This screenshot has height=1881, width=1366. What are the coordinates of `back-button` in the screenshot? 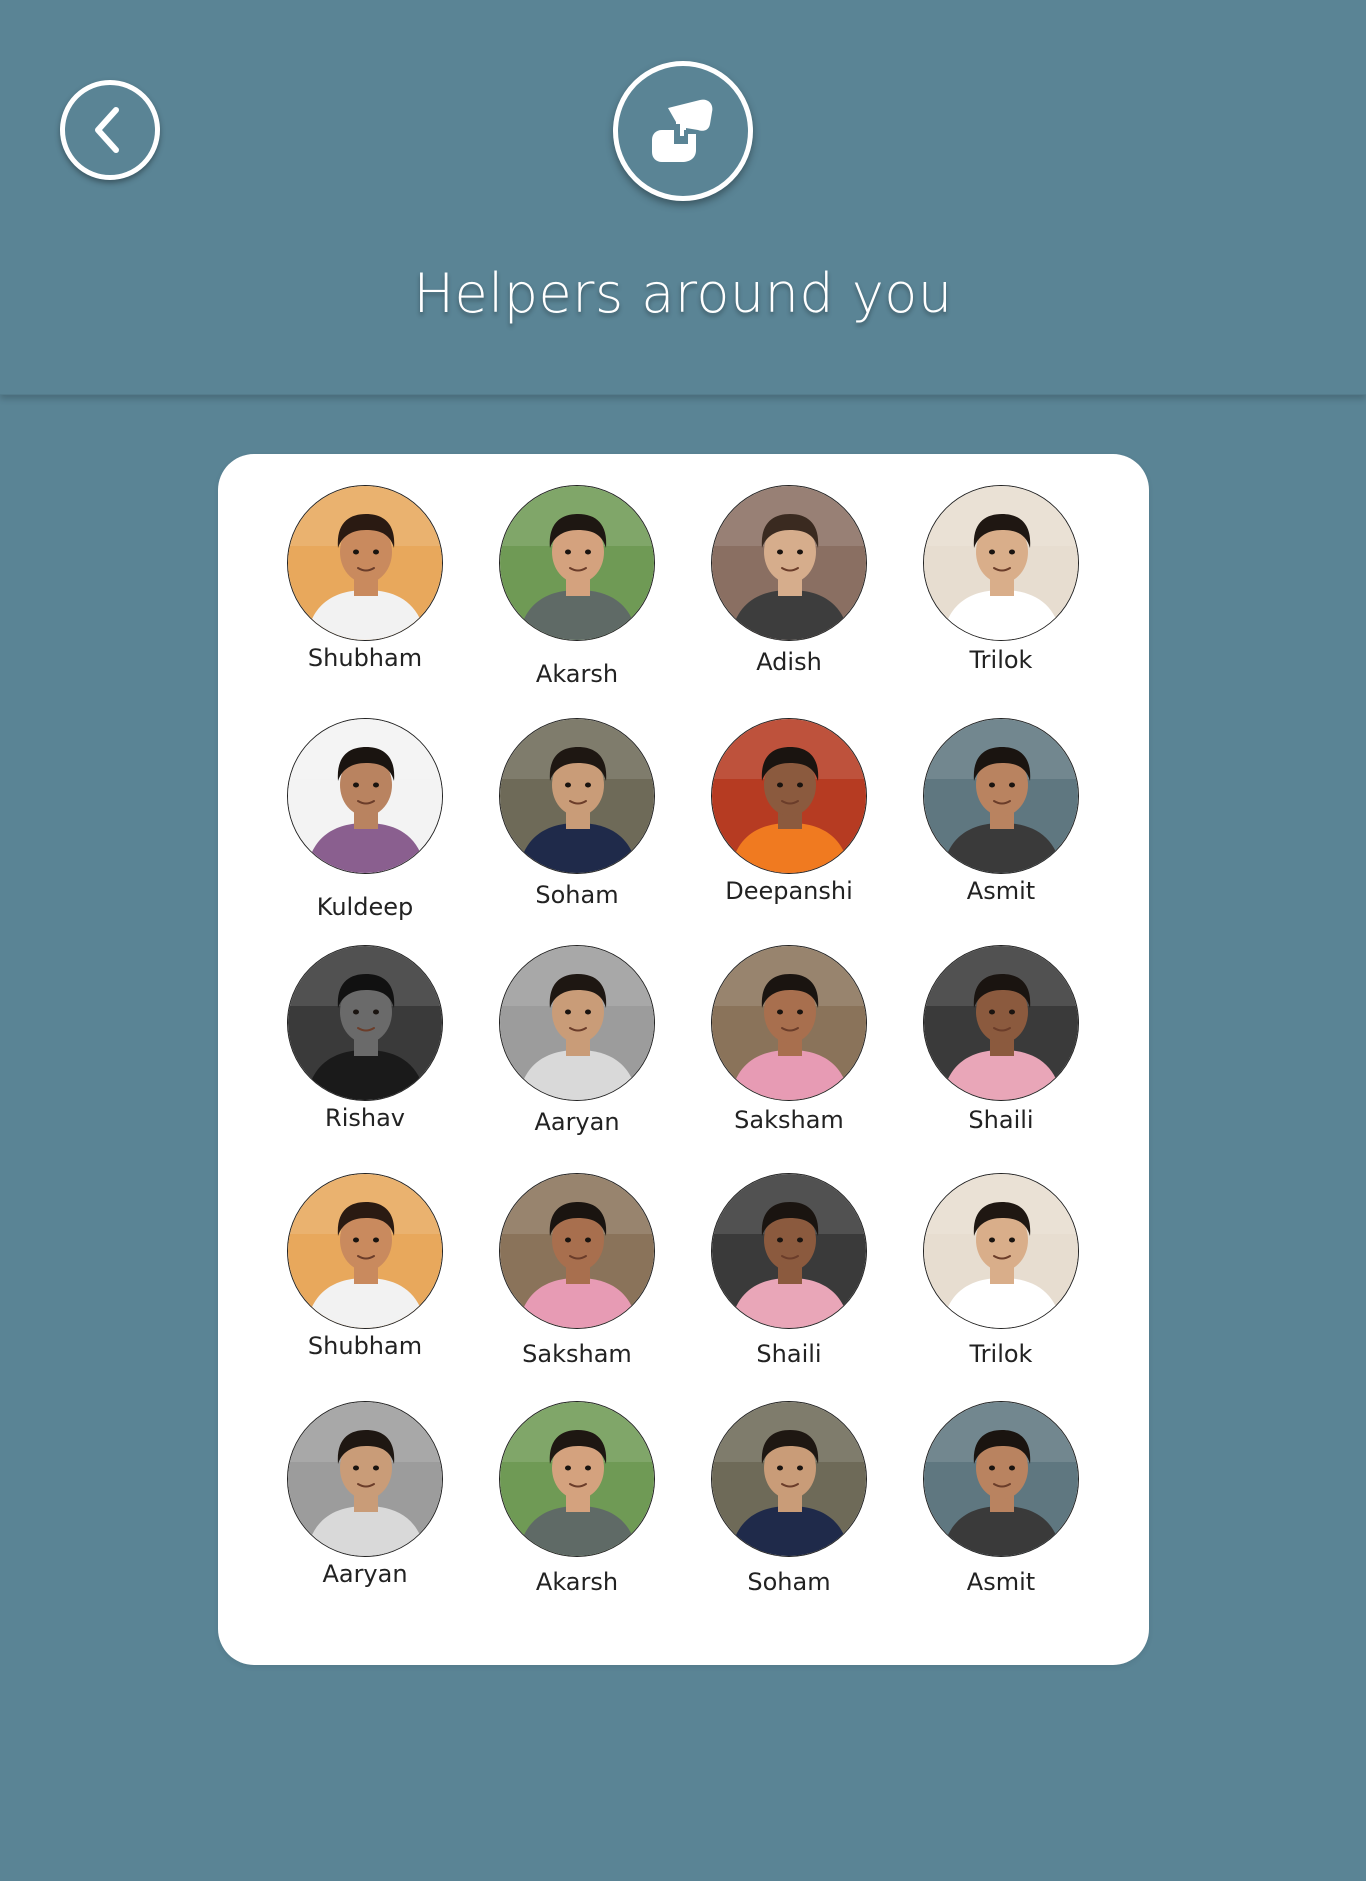 It's located at (110, 130).